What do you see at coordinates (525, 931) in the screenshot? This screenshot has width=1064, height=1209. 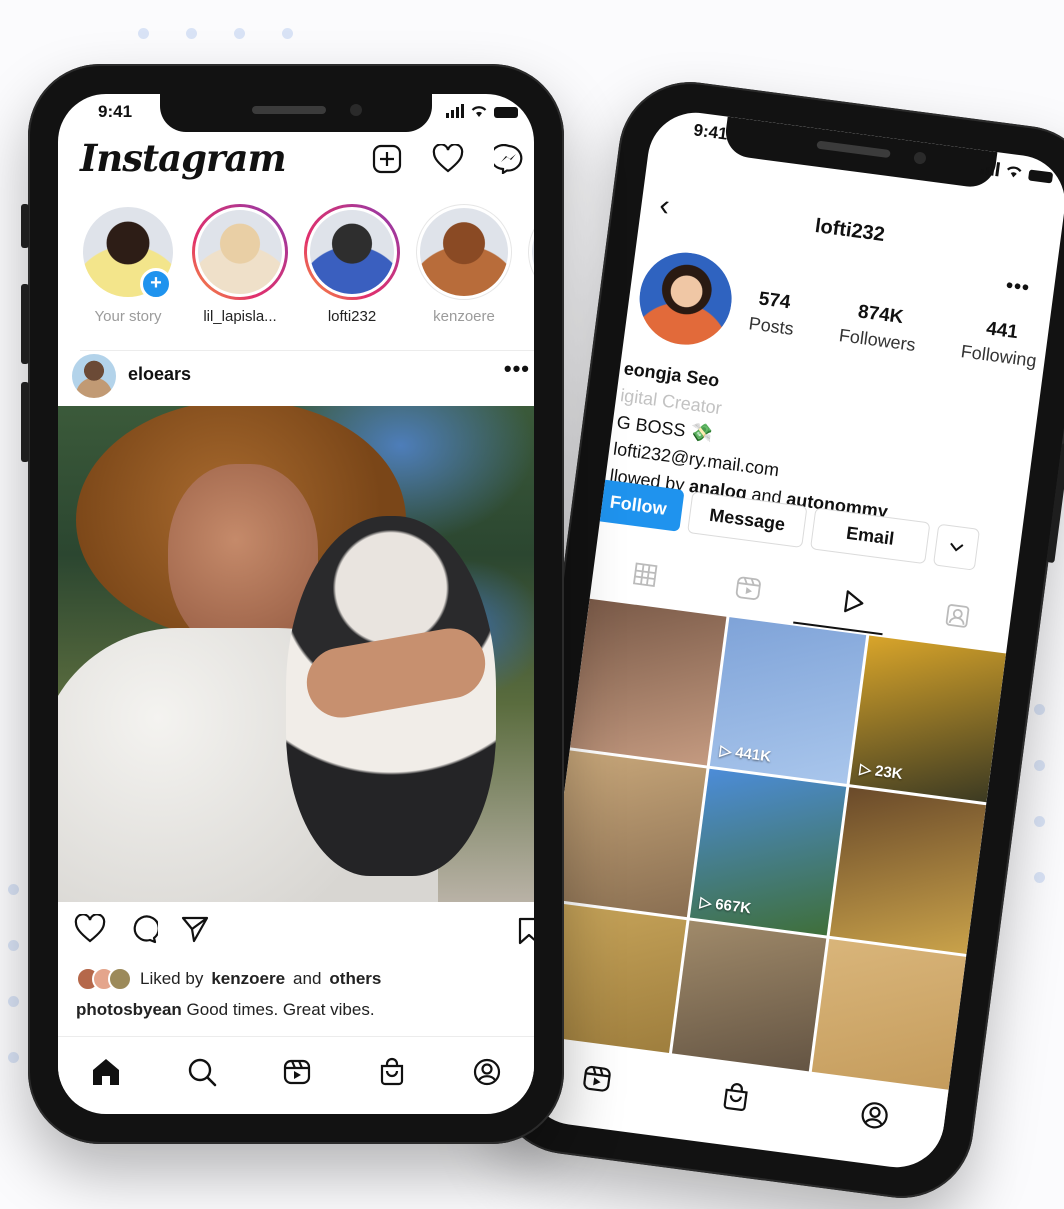 I see `bookmark-icon` at bounding box center [525, 931].